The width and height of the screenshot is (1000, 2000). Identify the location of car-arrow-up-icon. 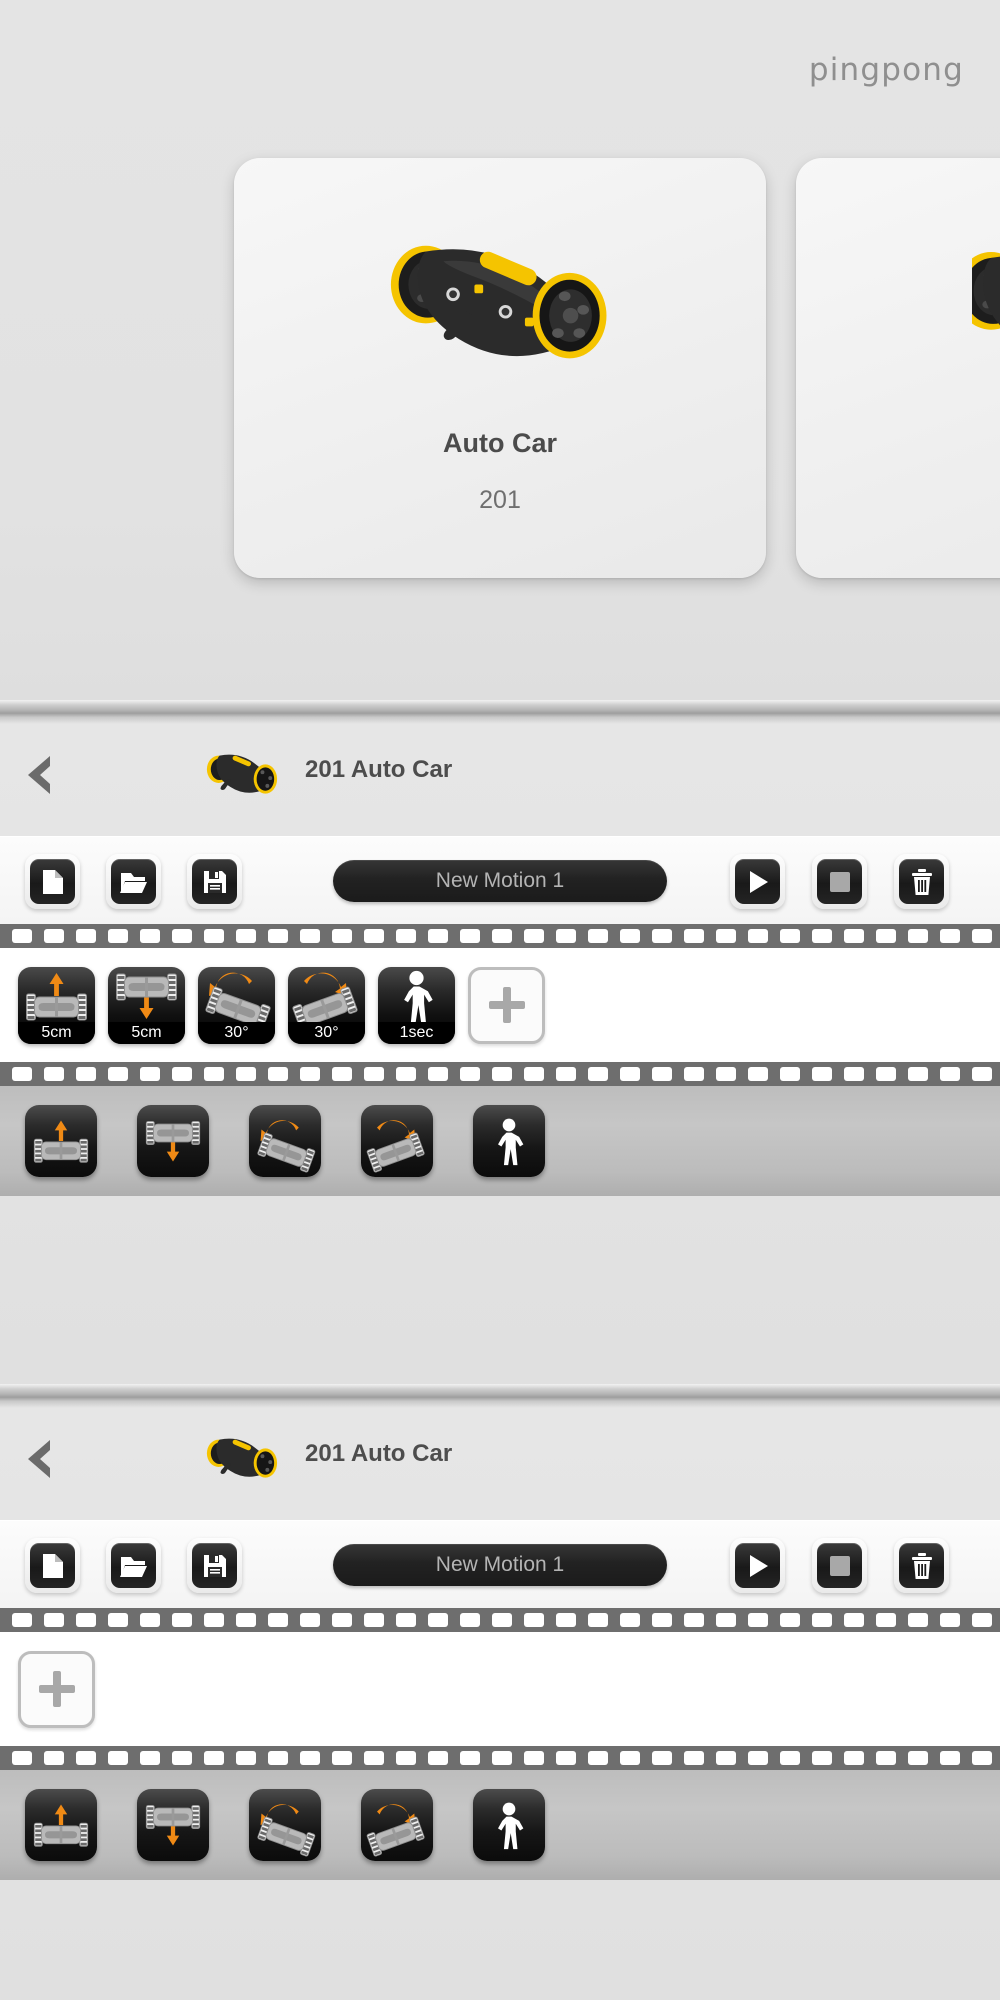
(56, 996).